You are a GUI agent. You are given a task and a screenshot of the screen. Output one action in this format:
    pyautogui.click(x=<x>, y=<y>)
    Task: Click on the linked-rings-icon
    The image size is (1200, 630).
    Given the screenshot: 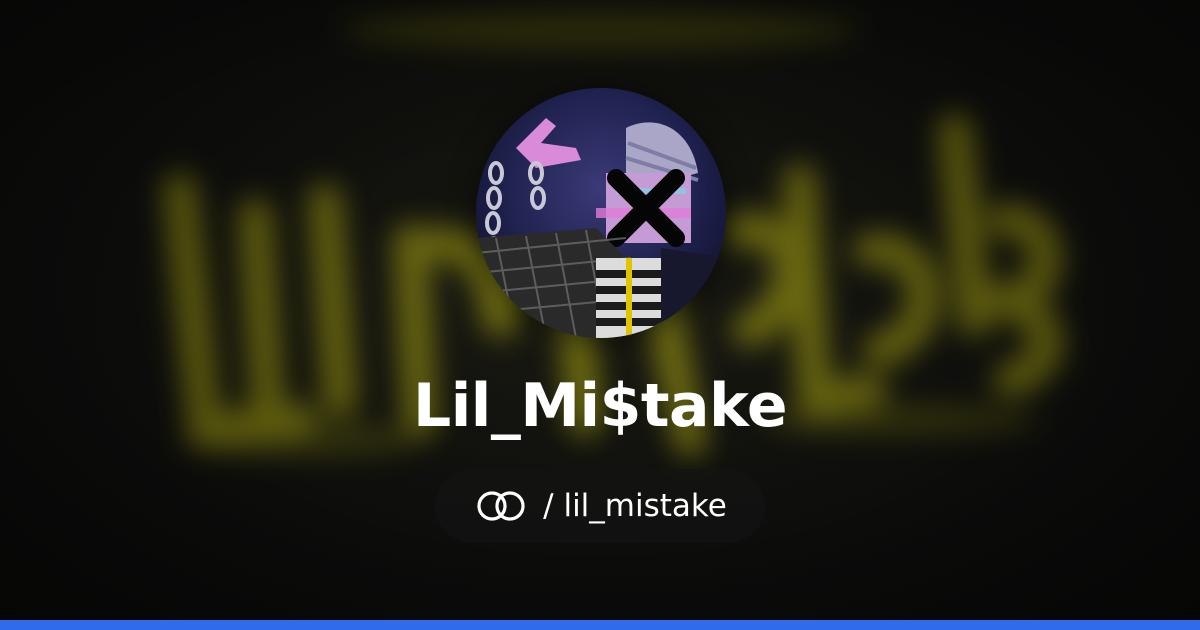 What is the action you would take?
    pyautogui.click(x=501, y=506)
    